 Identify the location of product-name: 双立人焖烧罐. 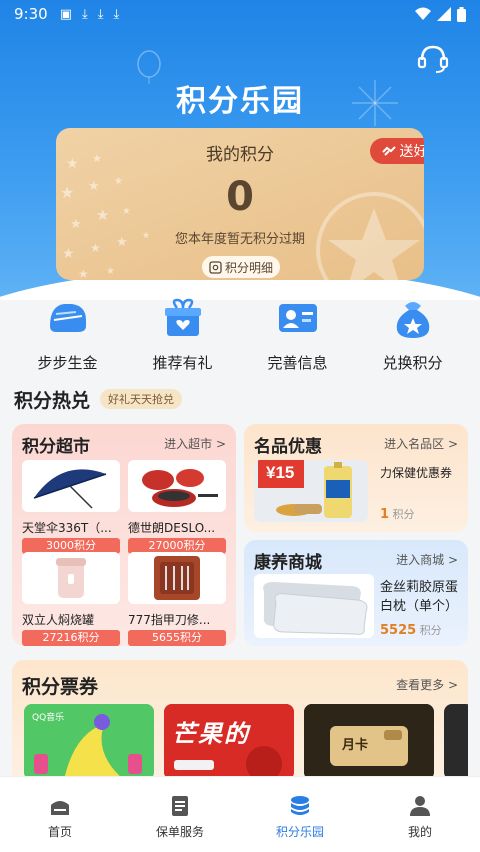
(58, 620).